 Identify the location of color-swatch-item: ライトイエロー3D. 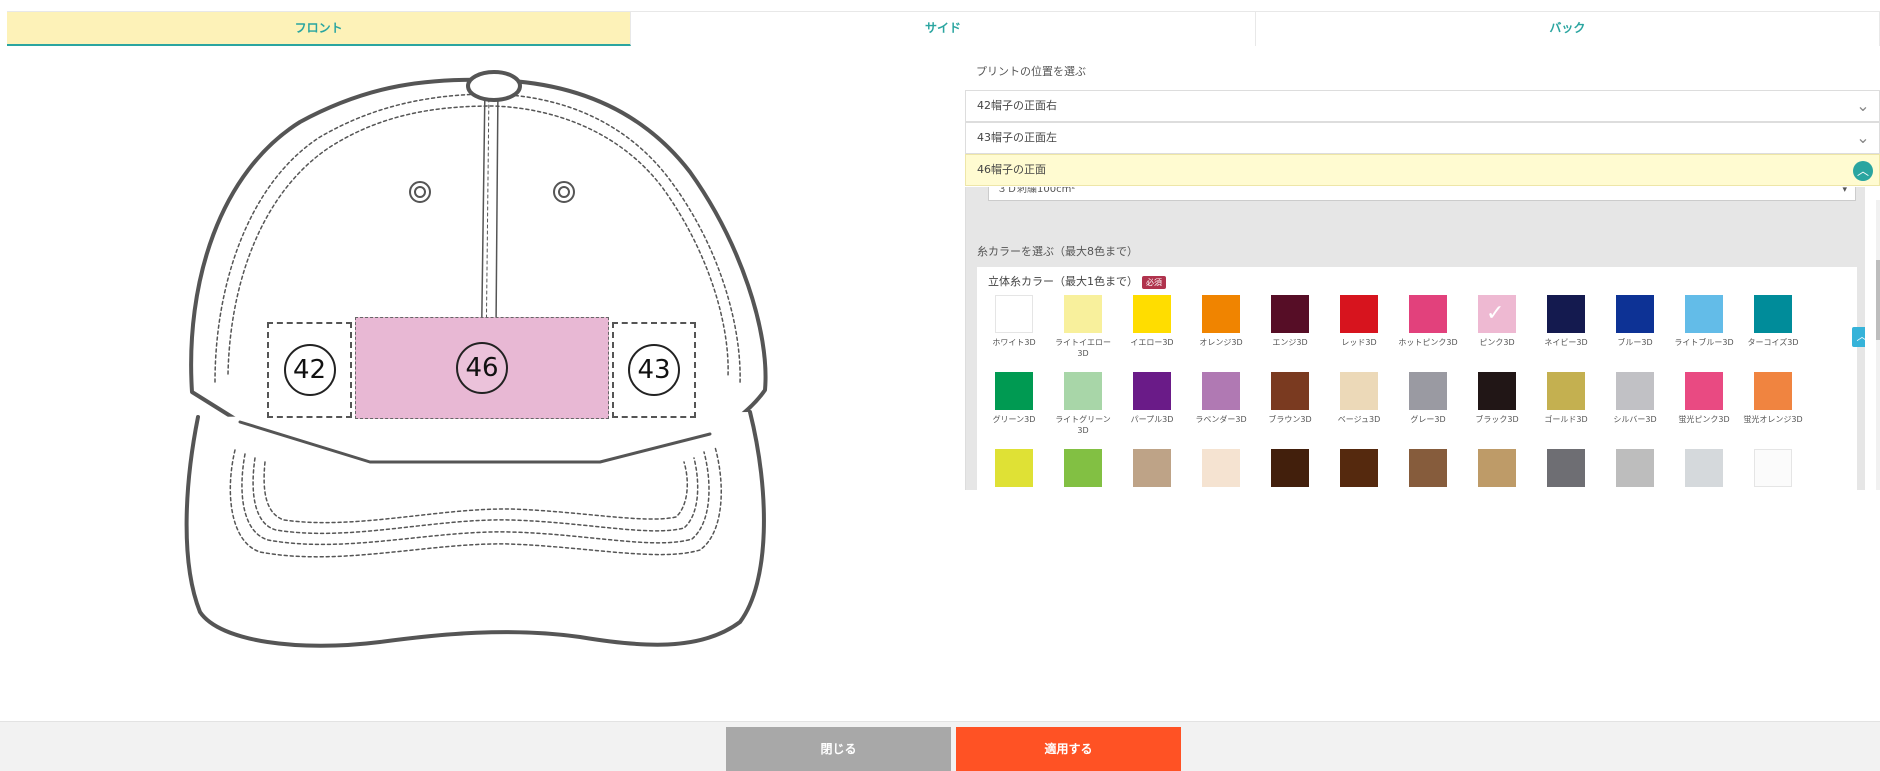
(1083, 327).